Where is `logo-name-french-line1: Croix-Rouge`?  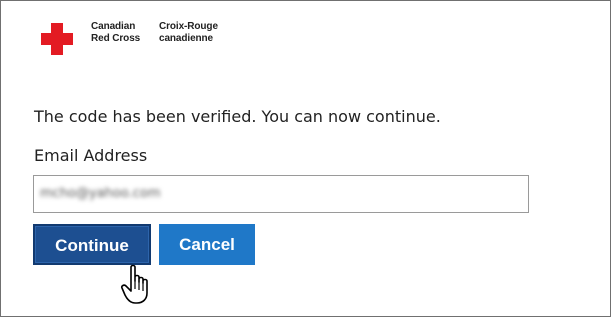 logo-name-french-line1: Croix-Rouge is located at coordinates (188, 26).